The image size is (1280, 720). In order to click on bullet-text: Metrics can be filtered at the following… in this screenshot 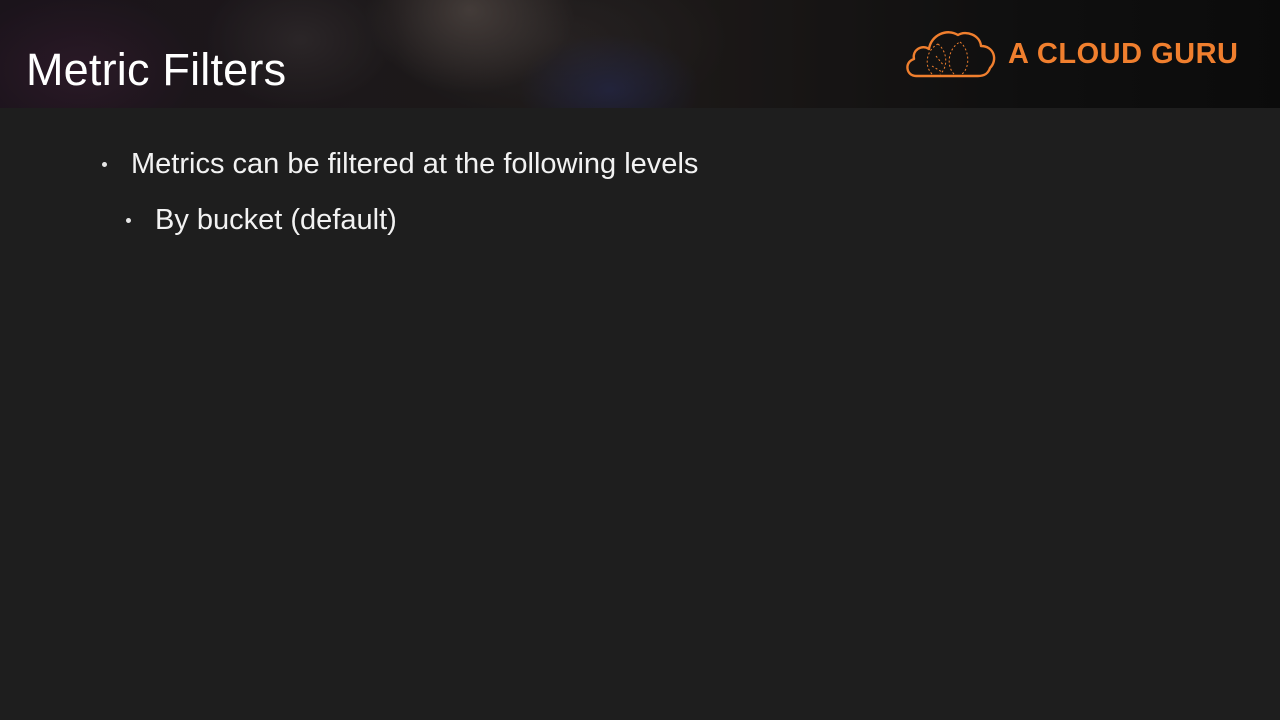, I will do `click(415, 163)`.